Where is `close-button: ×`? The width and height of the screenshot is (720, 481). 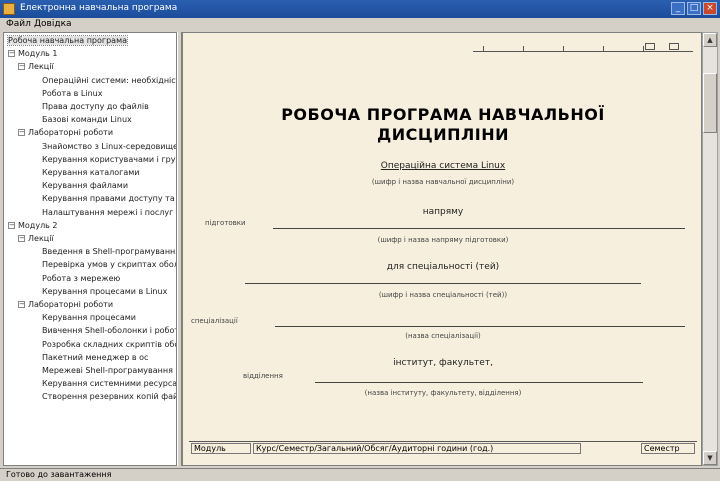
close-button: × is located at coordinates (710, 8).